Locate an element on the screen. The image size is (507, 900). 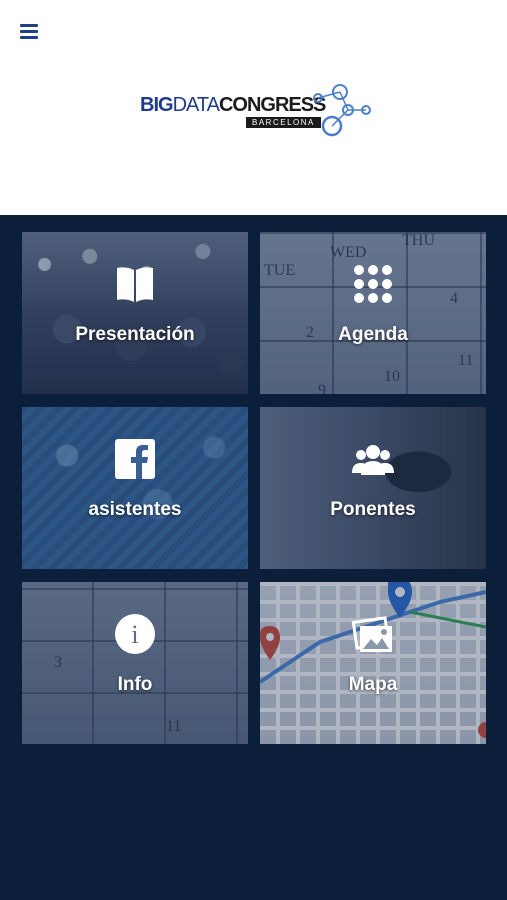
tile-ponentes: Ponentes is located at coordinates (373, 488).